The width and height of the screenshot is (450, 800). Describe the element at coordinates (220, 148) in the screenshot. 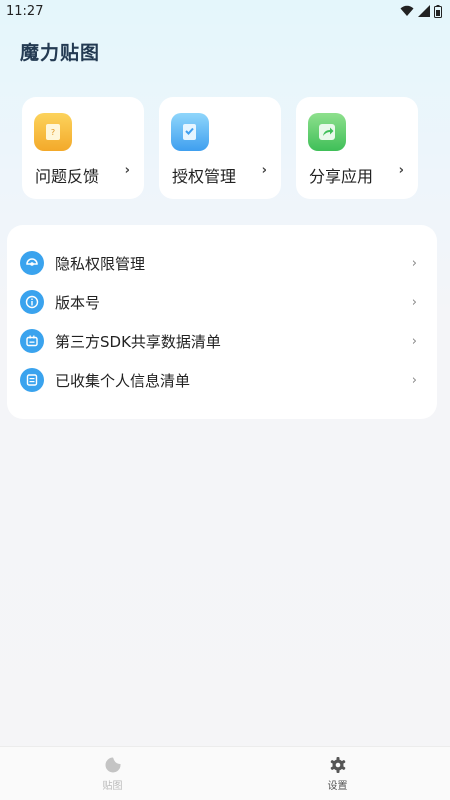

I see `authorization-card: 授权管理 ›` at that location.